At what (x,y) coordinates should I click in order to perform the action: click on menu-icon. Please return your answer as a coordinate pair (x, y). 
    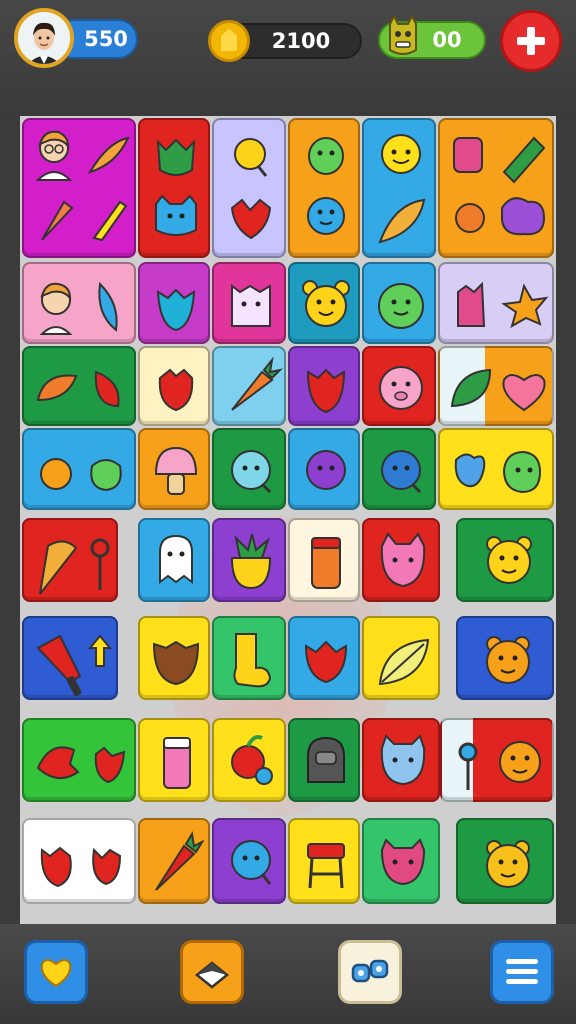
    Looking at the image, I should click on (522, 971).